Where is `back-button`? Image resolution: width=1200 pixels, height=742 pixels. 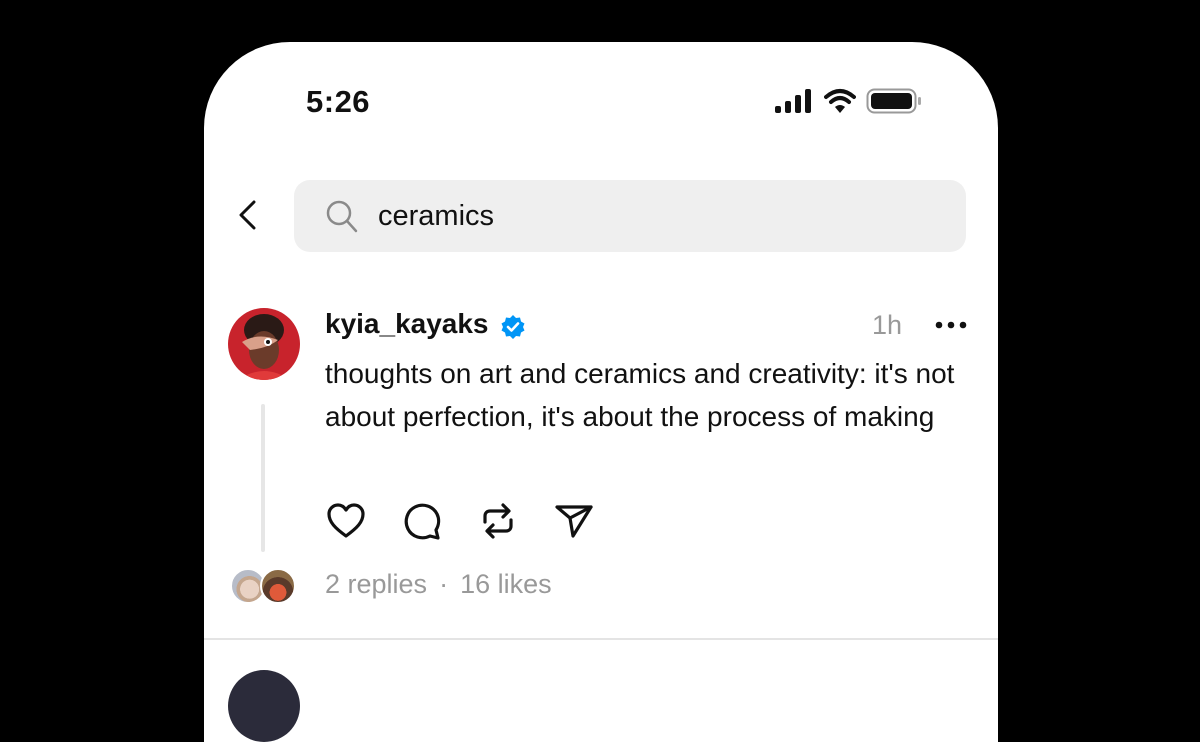
back-button is located at coordinates (248, 215).